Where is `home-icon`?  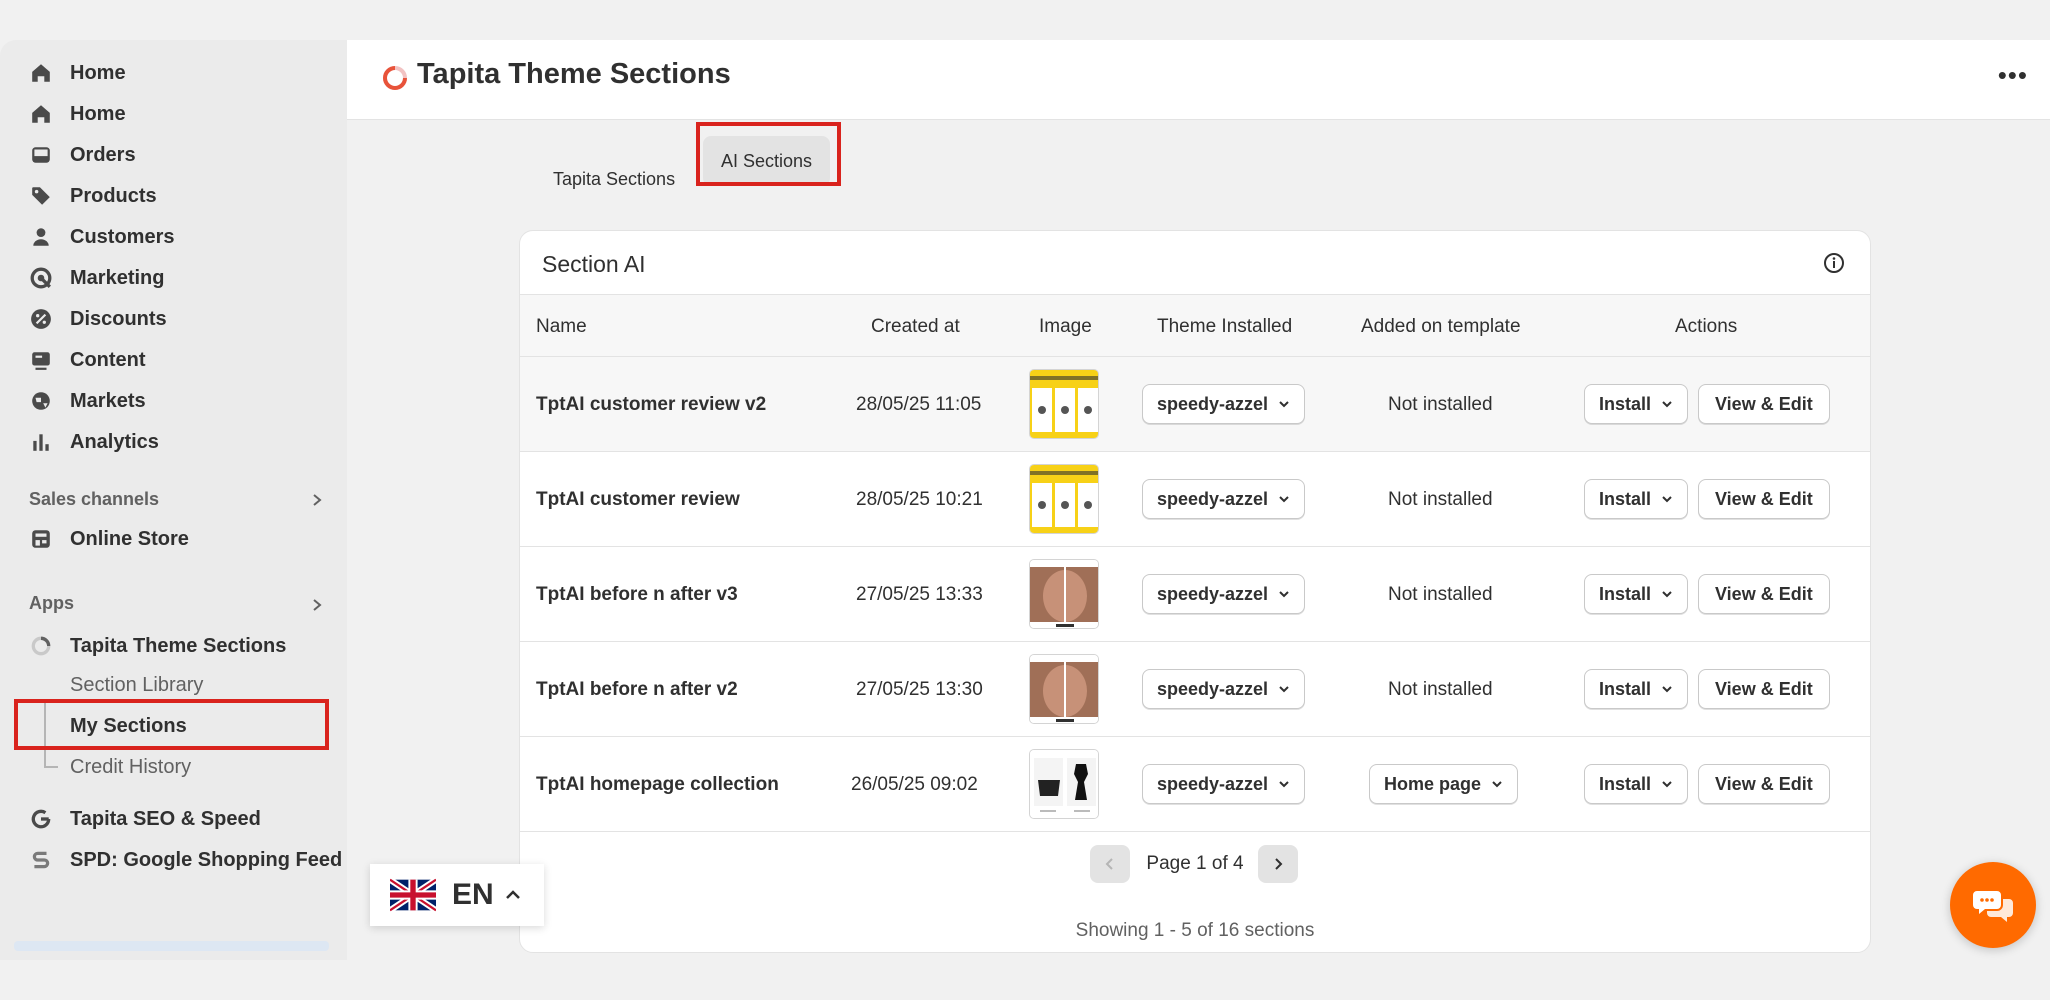
home-icon is located at coordinates (41, 73).